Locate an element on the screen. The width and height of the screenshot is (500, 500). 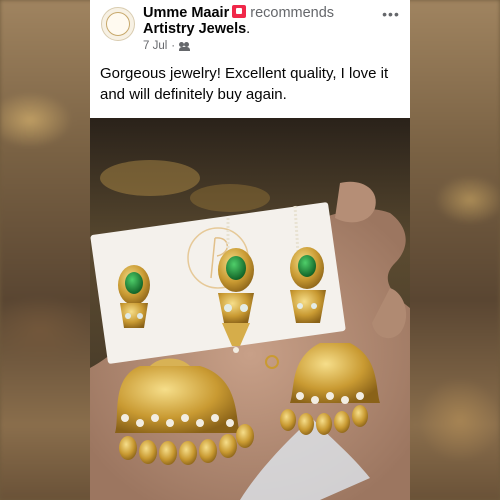
page-name-line: Artistry Jewels. is located at coordinates (196, 29).